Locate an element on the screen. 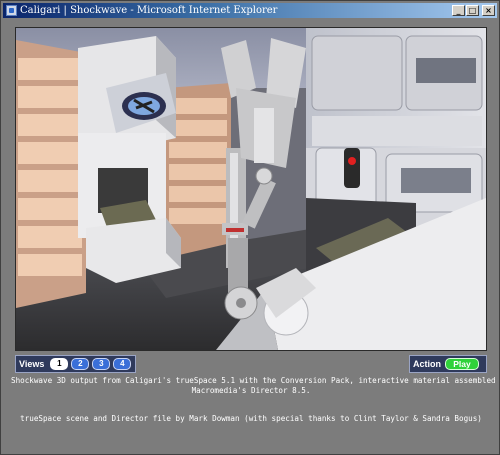 This screenshot has width=500, height=455. caption-line-2: Macromedia's Director 8.5. is located at coordinates (251, 390).